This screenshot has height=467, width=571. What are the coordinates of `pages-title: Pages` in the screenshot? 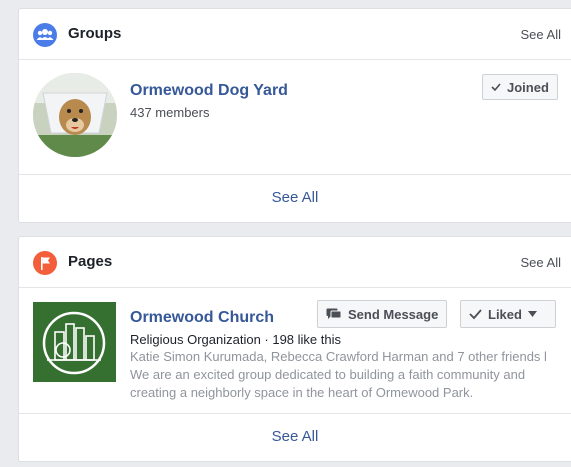 It's located at (90, 261).